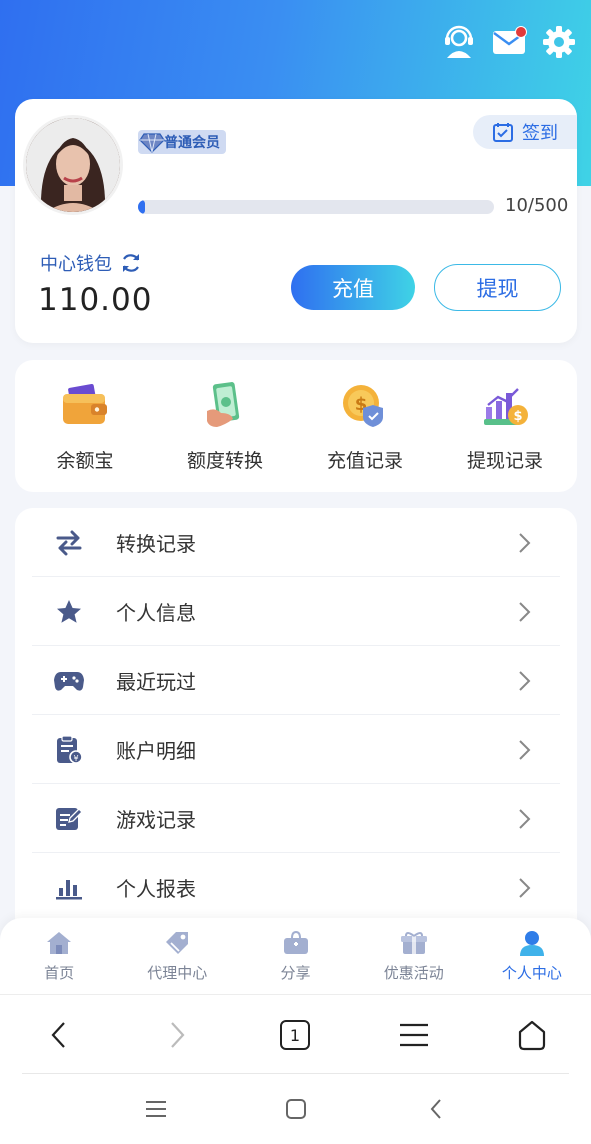 This screenshot has width=591, height=1144. I want to click on browser-tabs-button: 1, so click(295, 1035).